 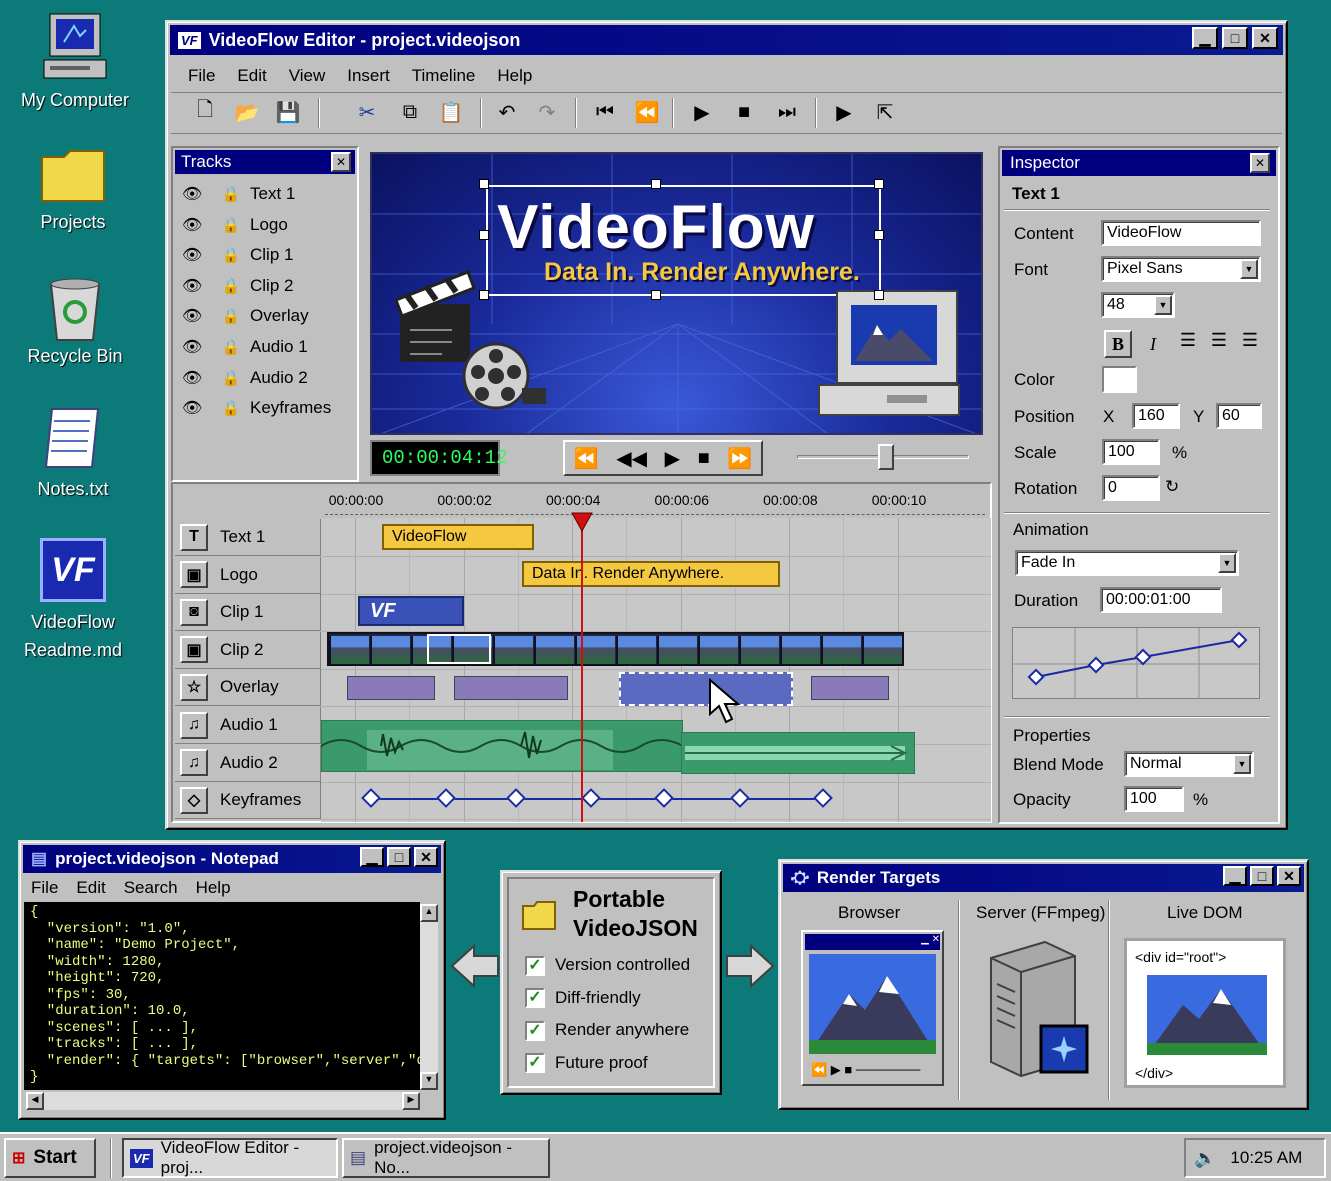 What do you see at coordinates (1262, 876) in the screenshot?
I see `render-maximize-button: □` at bounding box center [1262, 876].